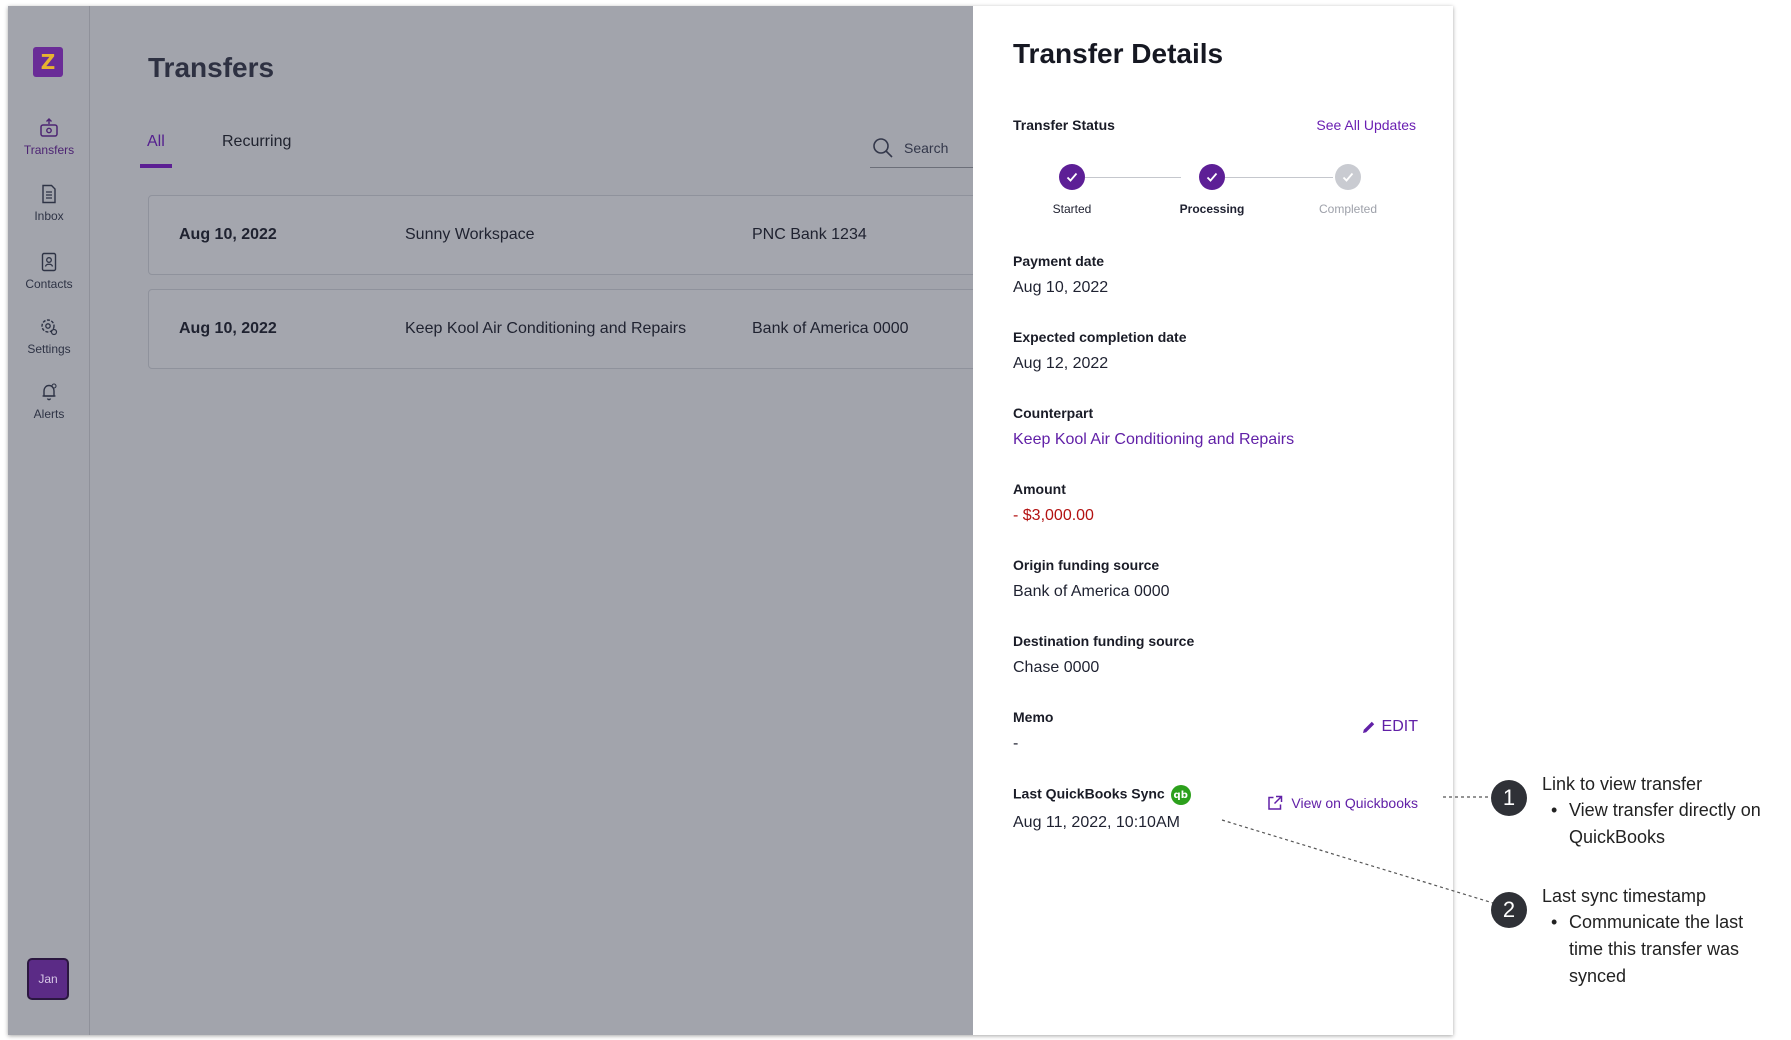  Describe the element at coordinates (1100, 337) in the screenshot. I see `expected-completion-label: Expected completion date` at that location.